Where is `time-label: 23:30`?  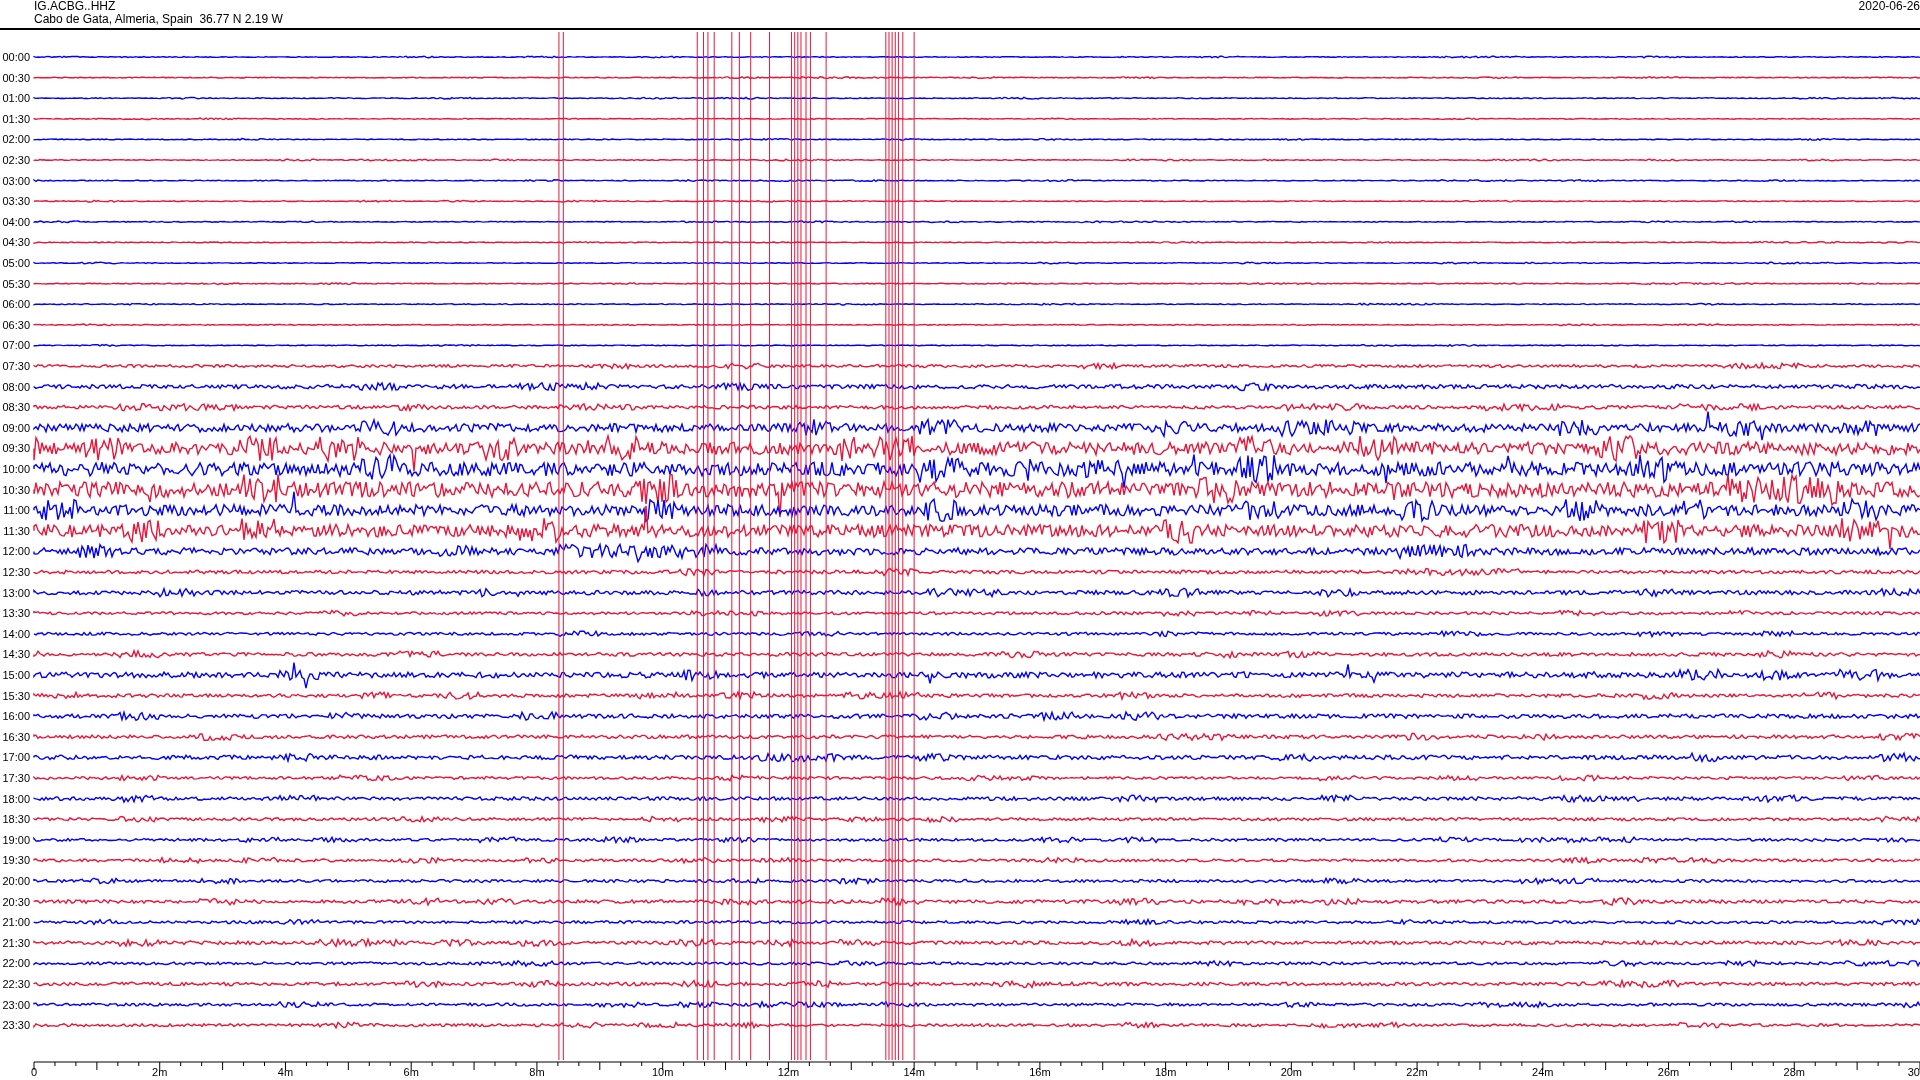
time-label: 23:30 is located at coordinates (16, 1025).